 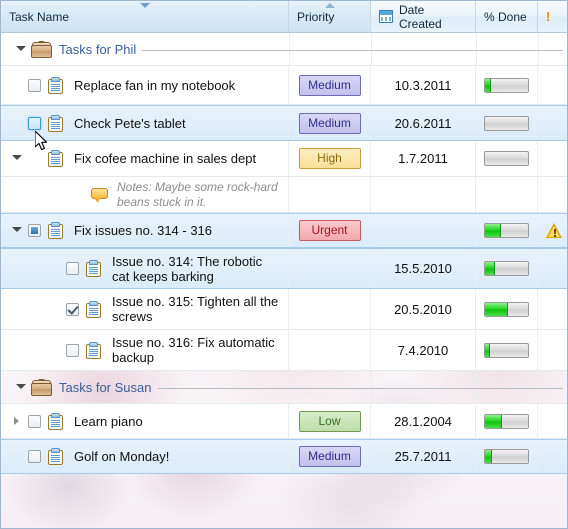 What do you see at coordinates (423, 309) in the screenshot?
I see `task-date-label: 20.5.2010` at bounding box center [423, 309].